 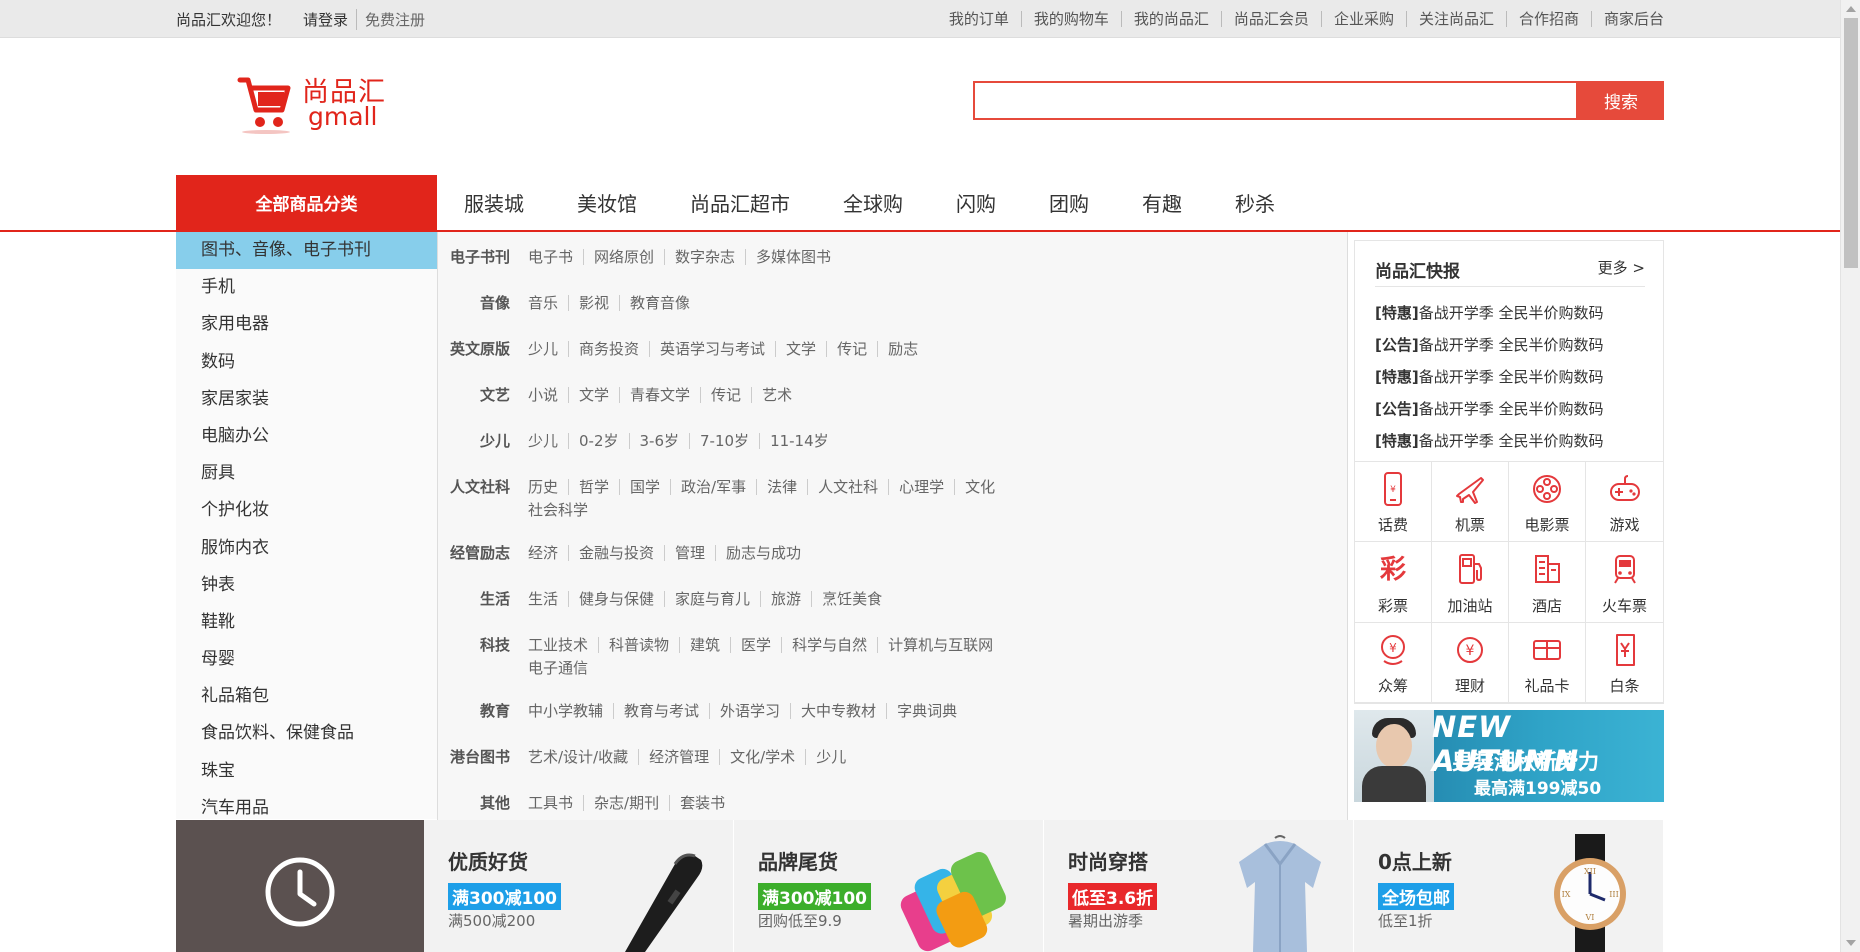 What do you see at coordinates (608, 349) in the screenshot?
I see `subcategory-link: 商务投资` at bounding box center [608, 349].